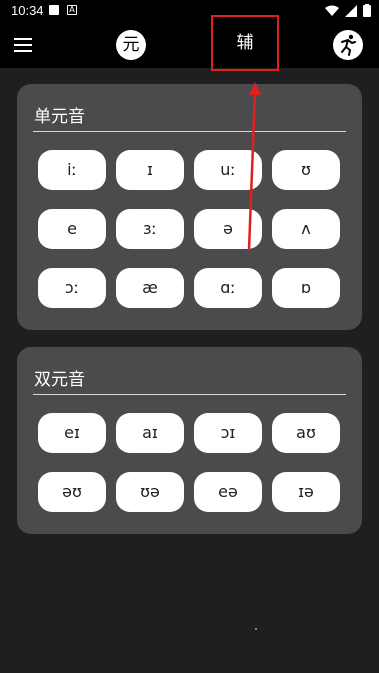 This screenshot has height=673, width=379. Describe the element at coordinates (306, 229) in the screenshot. I see `phoneme-button: ʌ` at that location.